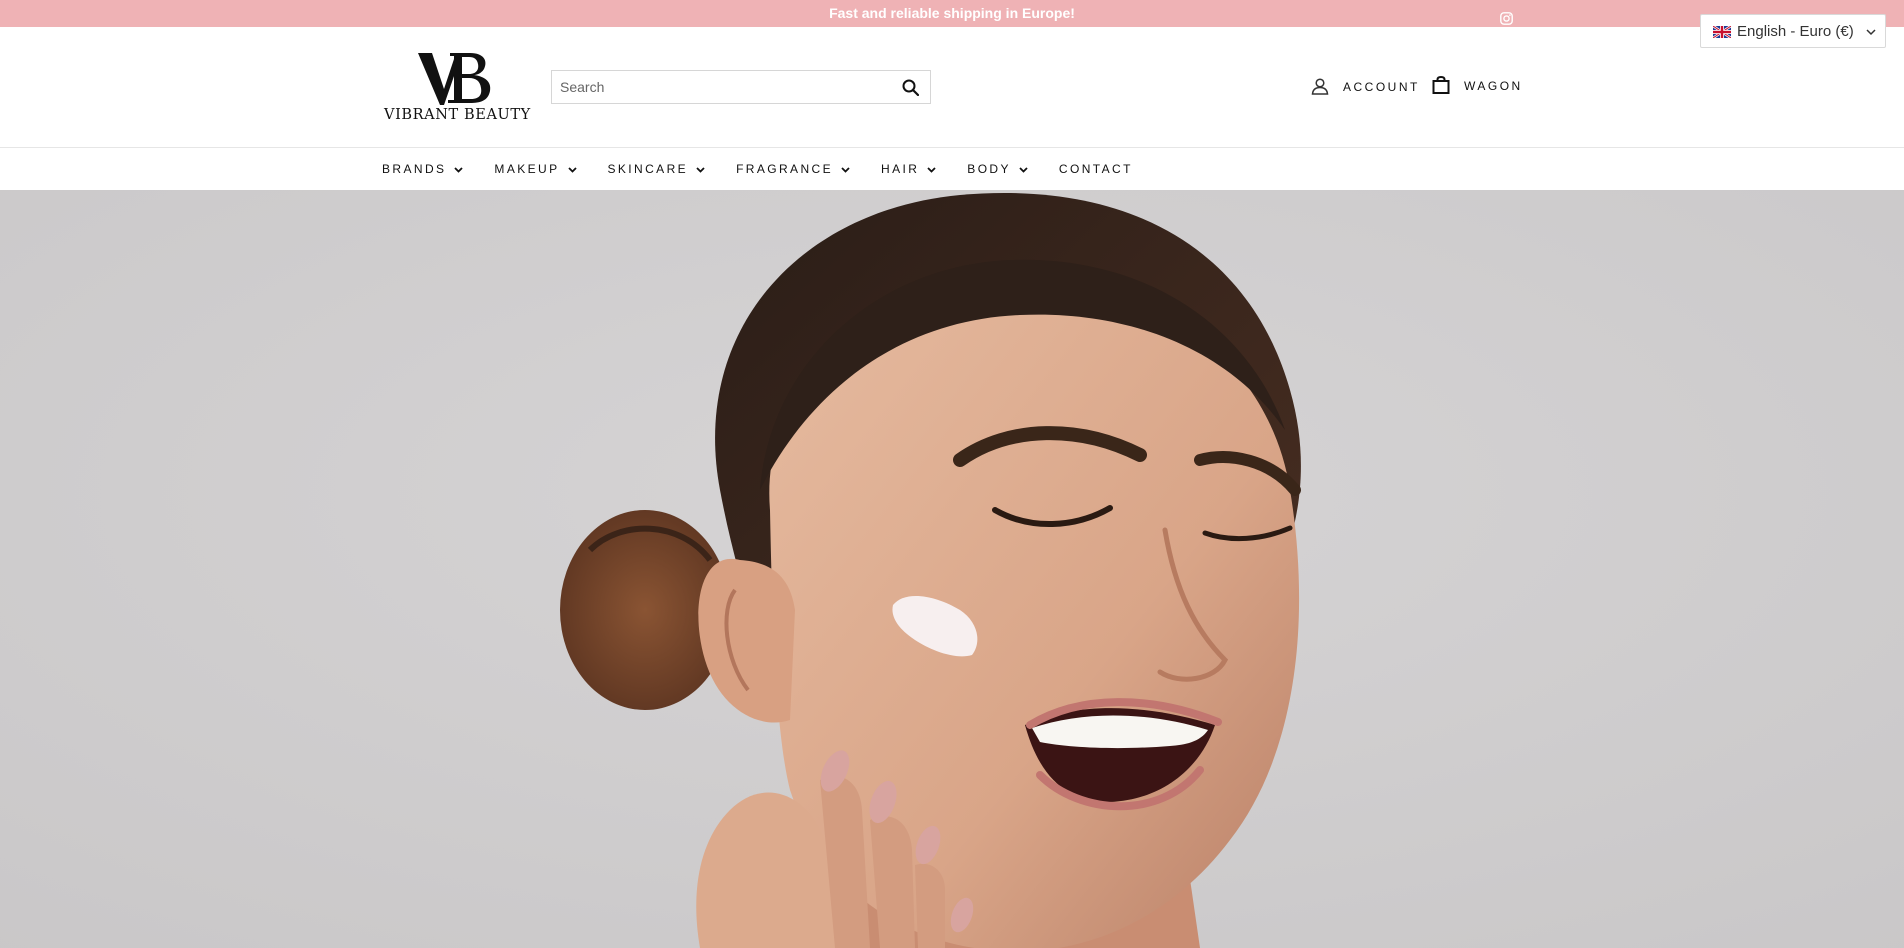 The height and width of the screenshot is (948, 1904). Describe the element at coordinates (527, 169) in the screenshot. I see `nav-item-label: MAKEUP` at that location.